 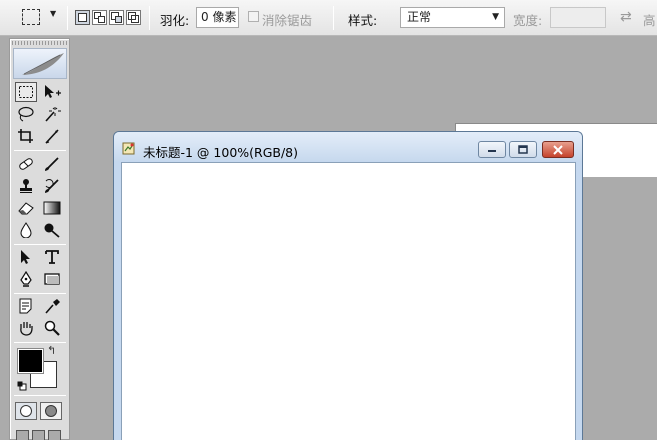 What do you see at coordinates (82, 17) in the screenshot?
I see `new-selection-icon` at bounding box center [82, 17].